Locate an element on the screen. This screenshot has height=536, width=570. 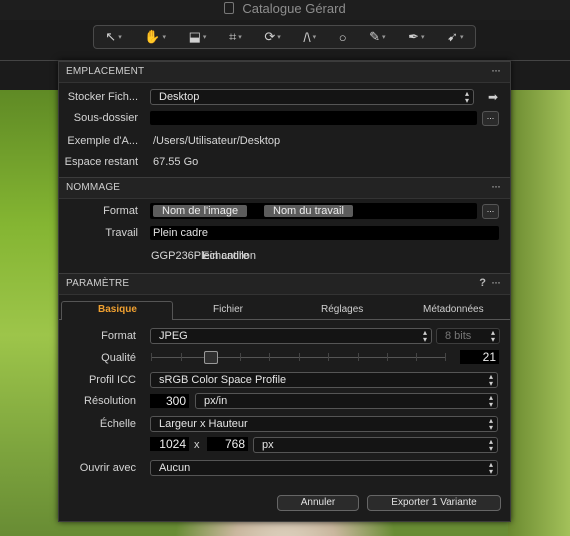
times-sign: x is located at coordinates (197, 445).